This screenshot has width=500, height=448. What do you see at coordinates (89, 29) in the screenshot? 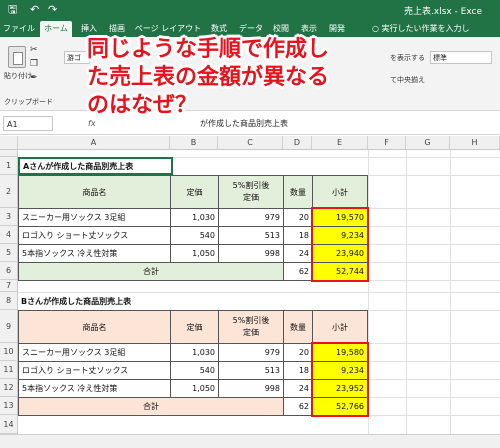
I see `tab-insert: 挿入` at bounding box center [89, 29].